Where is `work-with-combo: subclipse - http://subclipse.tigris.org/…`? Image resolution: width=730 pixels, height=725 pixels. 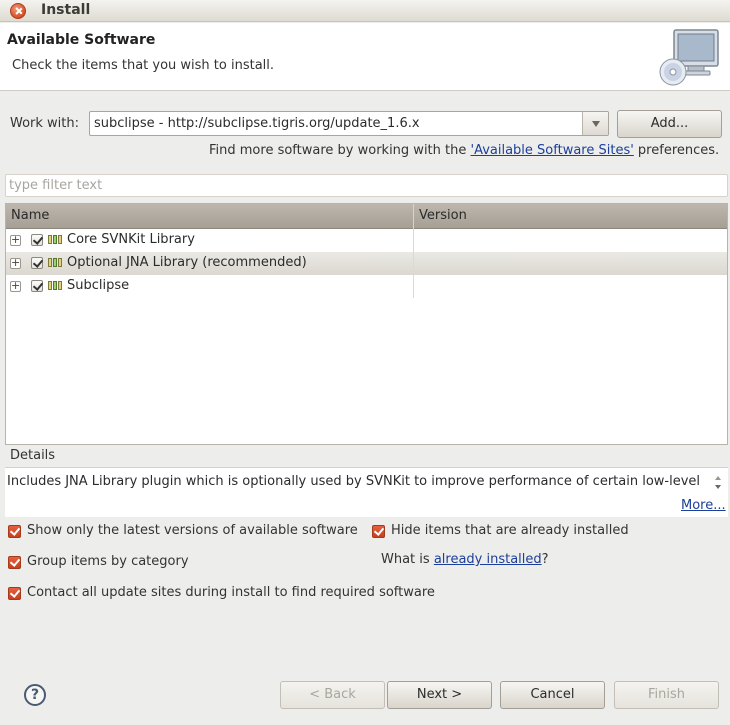 work-with-combo: subclipse - http://subclipse.tigris.org/… is located at coordinates (349, 123).